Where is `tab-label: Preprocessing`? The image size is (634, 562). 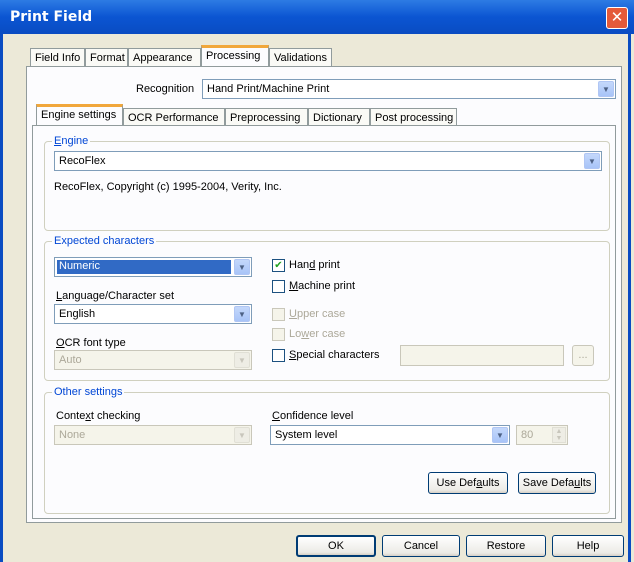
tab-label: Preprocessing is located at coordinates (265, 118).